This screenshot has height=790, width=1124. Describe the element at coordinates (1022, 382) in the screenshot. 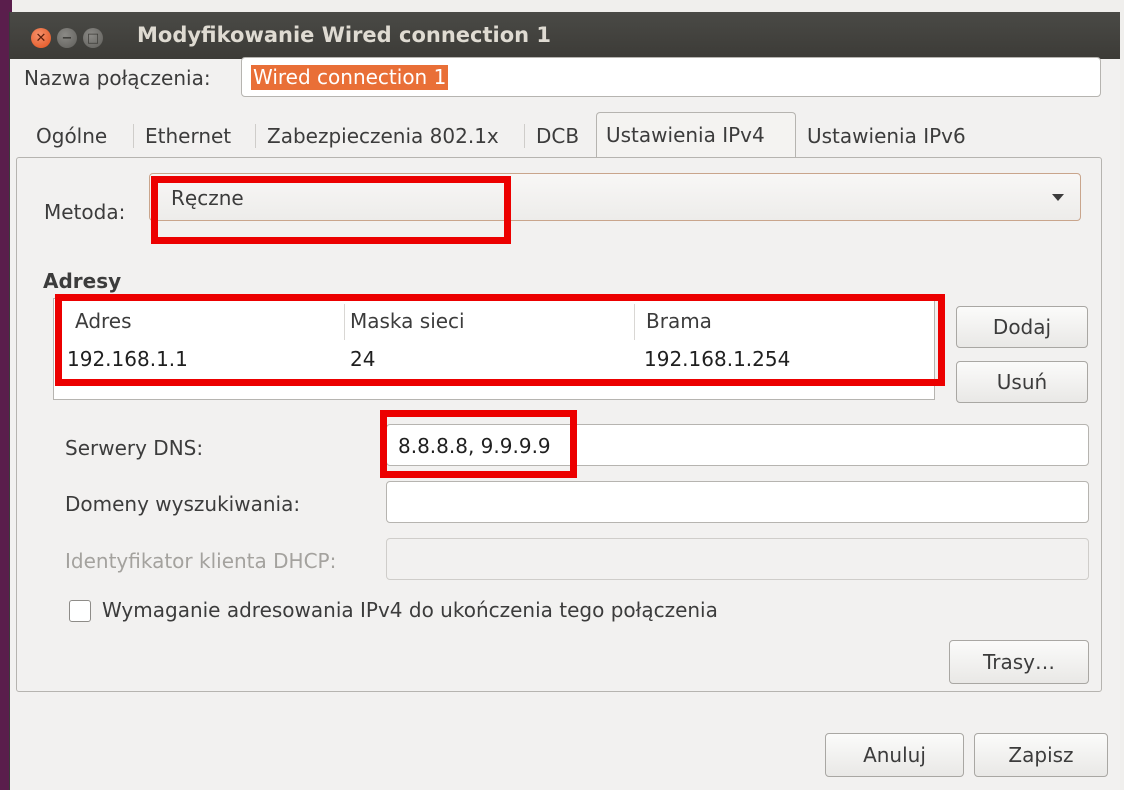

I see `remove-address-button: Usuń` at that location.